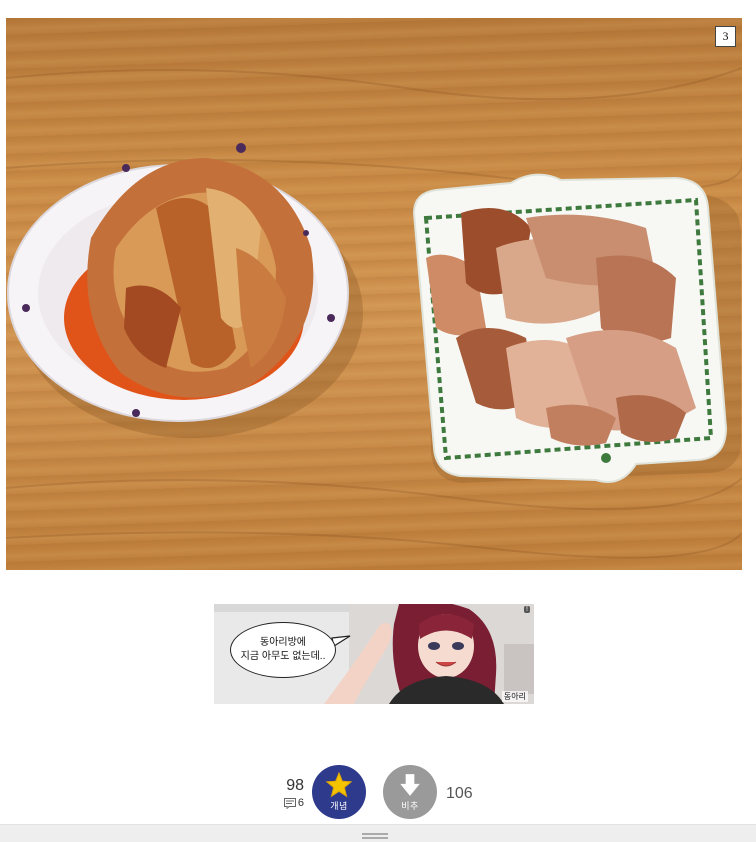  What do you see at coordinates (339, 785) in the screenshot?
I see `star-icon` at bounding box center [339, 785].